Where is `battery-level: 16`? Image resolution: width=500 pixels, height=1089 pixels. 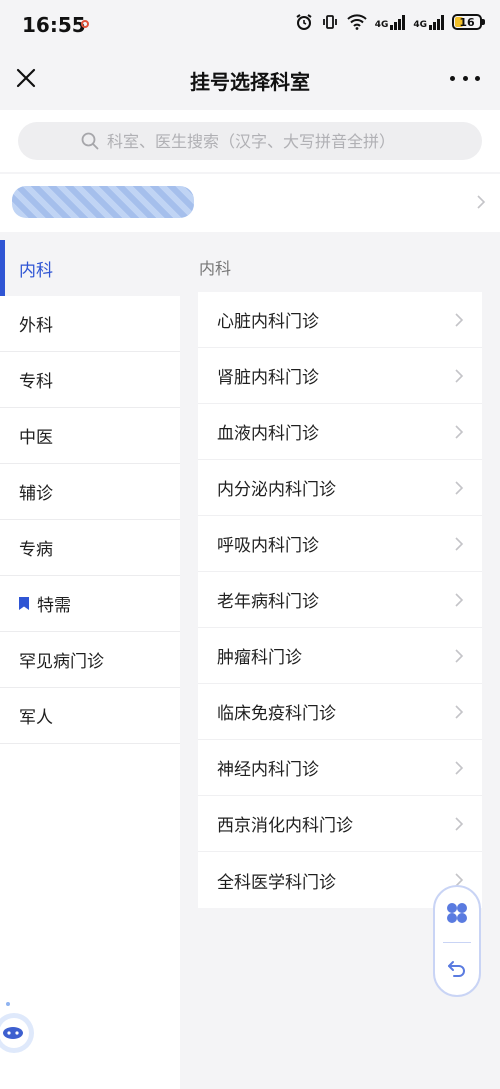
battery-level: 16 is located at coordinates (467, 22).